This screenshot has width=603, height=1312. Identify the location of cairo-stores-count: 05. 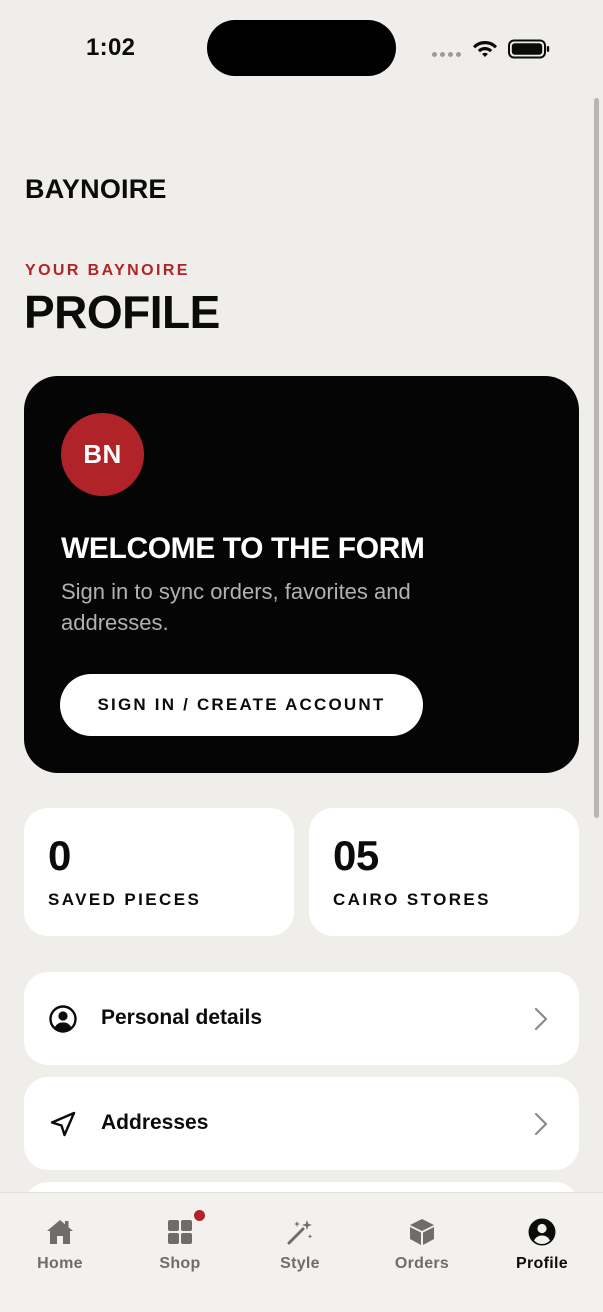
(356, 855).